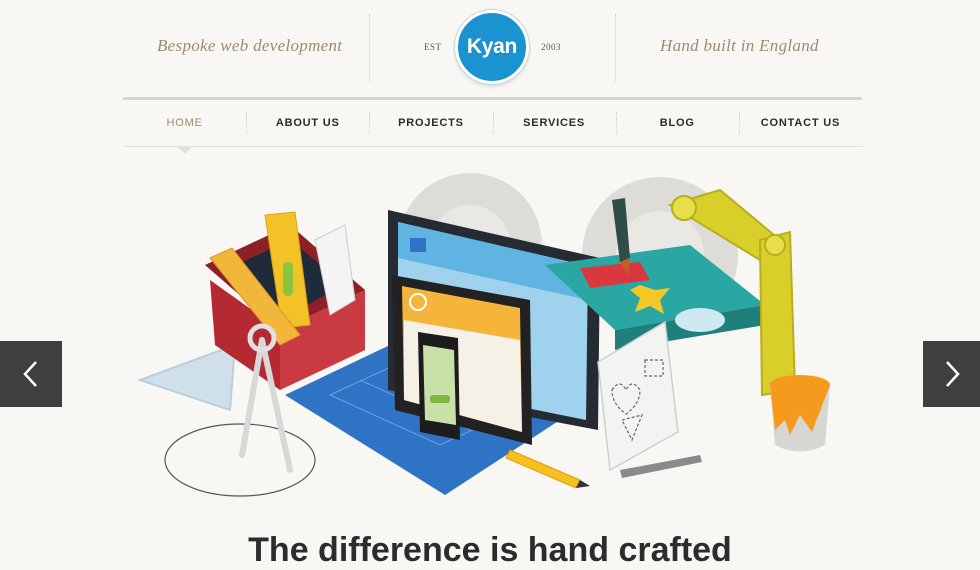  Describe the element at coordinates (250, 45) in the screenshot. I see `tagline-left: Bespoke web development` at that location.